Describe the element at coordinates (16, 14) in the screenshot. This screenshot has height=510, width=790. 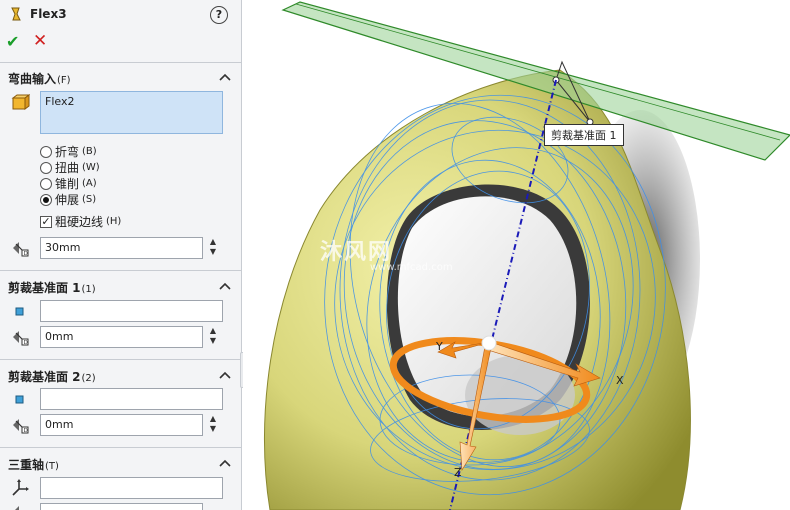
I see `flex-feature-icon` at that location.